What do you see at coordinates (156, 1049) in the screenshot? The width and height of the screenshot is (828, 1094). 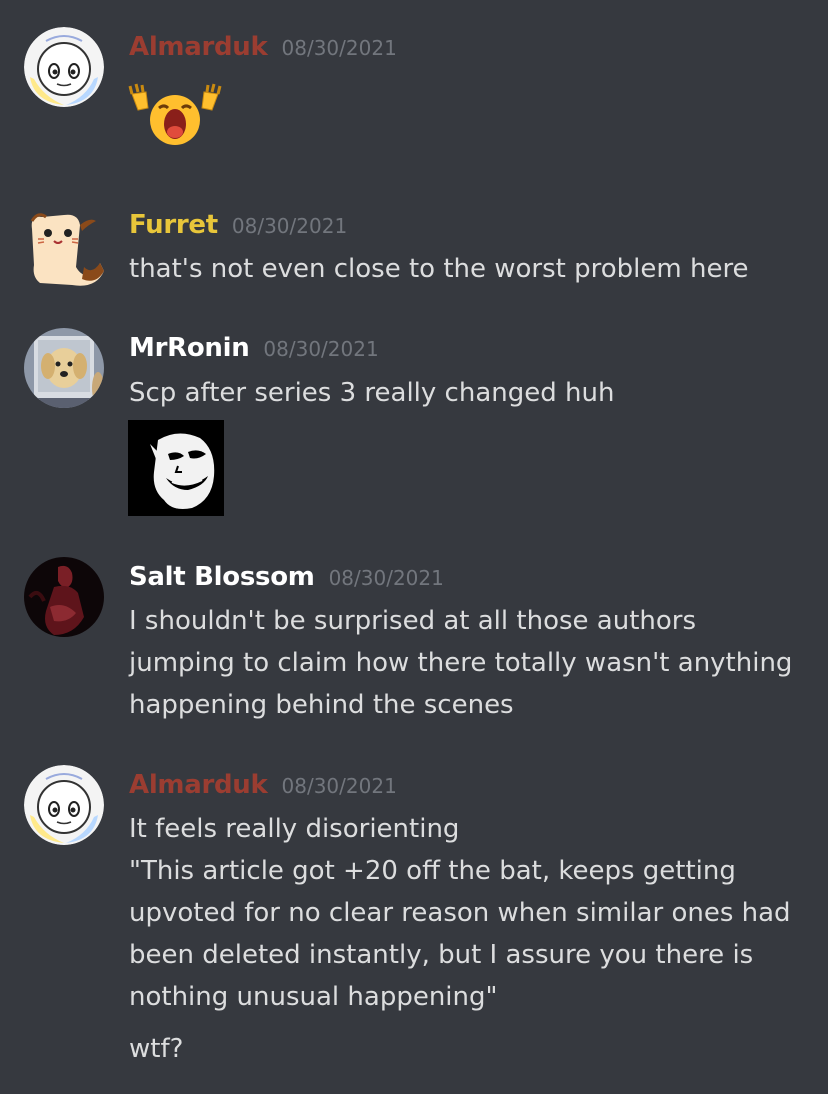 I see `message-text: wtf?` at bounding box center [156, 1049].